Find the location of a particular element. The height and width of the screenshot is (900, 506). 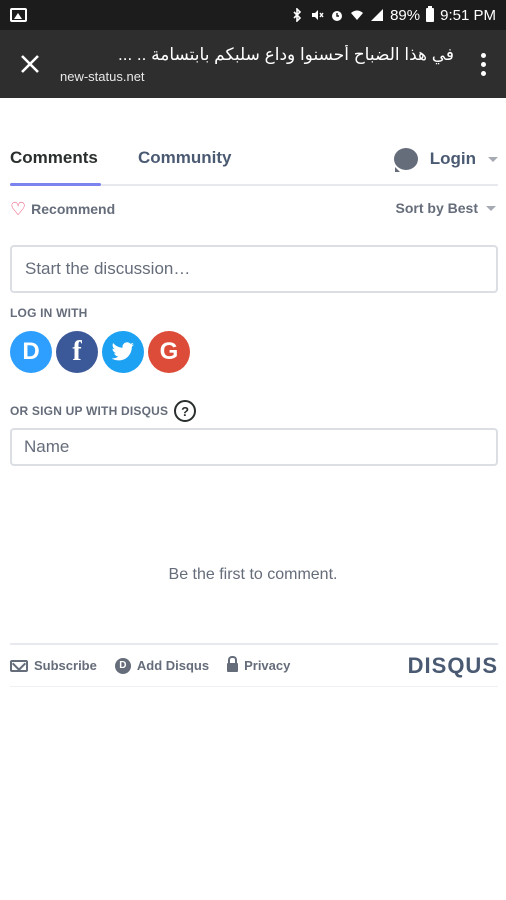

page-url: new-status.net is located at coordinates (102, 76).